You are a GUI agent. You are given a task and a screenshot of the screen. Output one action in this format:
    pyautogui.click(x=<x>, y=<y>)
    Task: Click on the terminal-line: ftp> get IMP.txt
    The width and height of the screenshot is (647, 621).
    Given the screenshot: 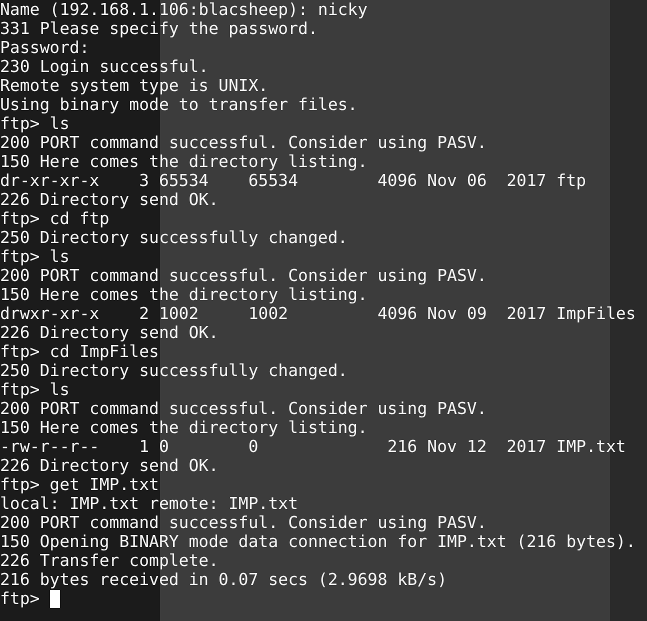 What is the action you would take?
    pyautogui.click(x=79, y=484)
    